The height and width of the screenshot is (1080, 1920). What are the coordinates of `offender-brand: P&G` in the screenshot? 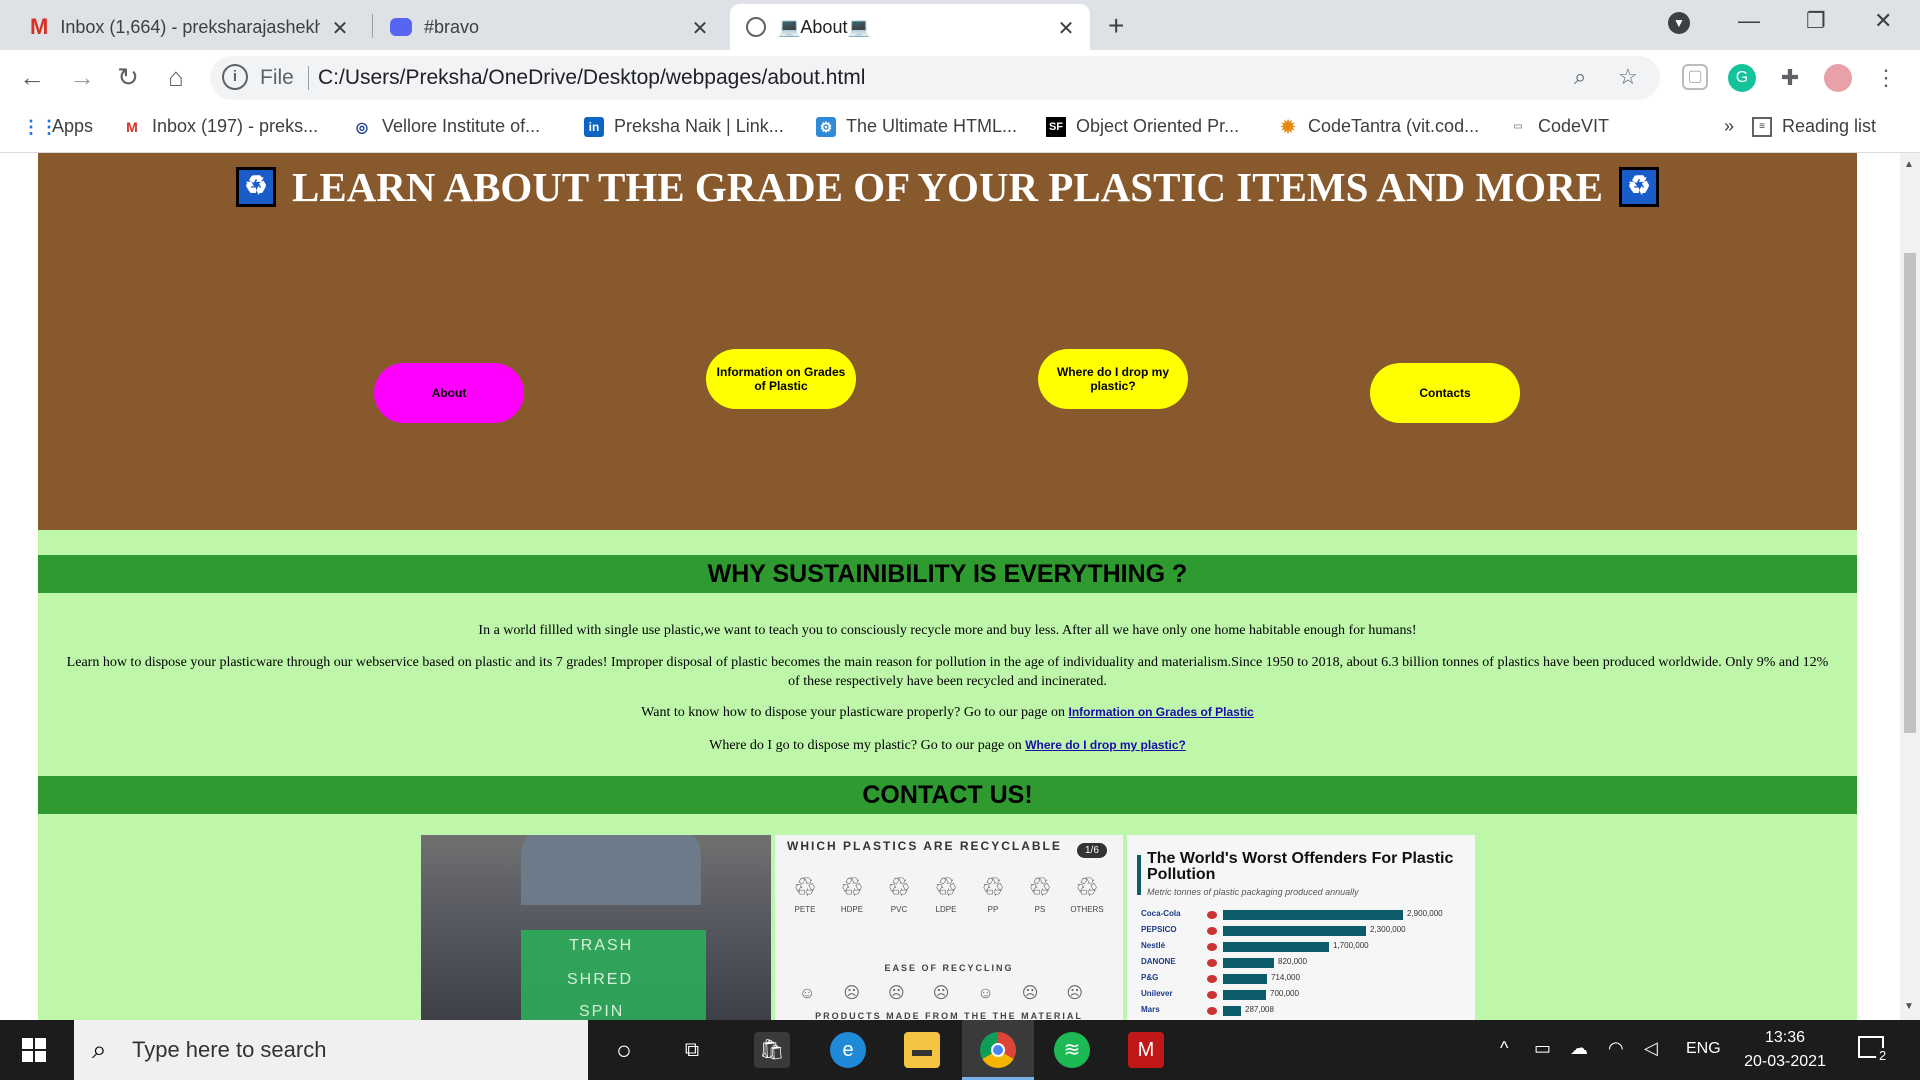 It's located at (1150, 977).